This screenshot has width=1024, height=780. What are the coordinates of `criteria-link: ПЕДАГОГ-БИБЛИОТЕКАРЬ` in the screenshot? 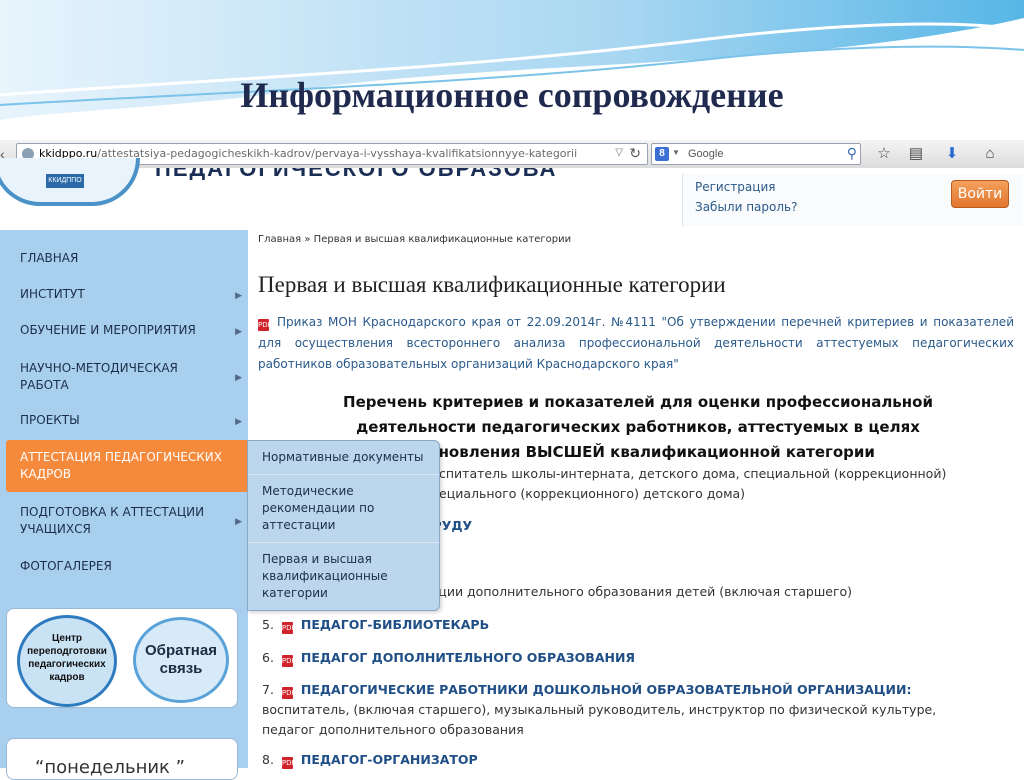 It's located at (395, 624).